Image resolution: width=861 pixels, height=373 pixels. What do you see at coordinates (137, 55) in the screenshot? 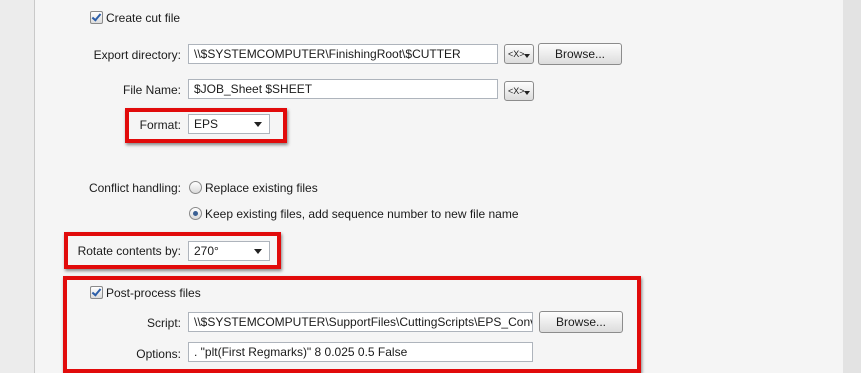
I see `export-directory-label: Export directory:` at bounding box center [137, 55].